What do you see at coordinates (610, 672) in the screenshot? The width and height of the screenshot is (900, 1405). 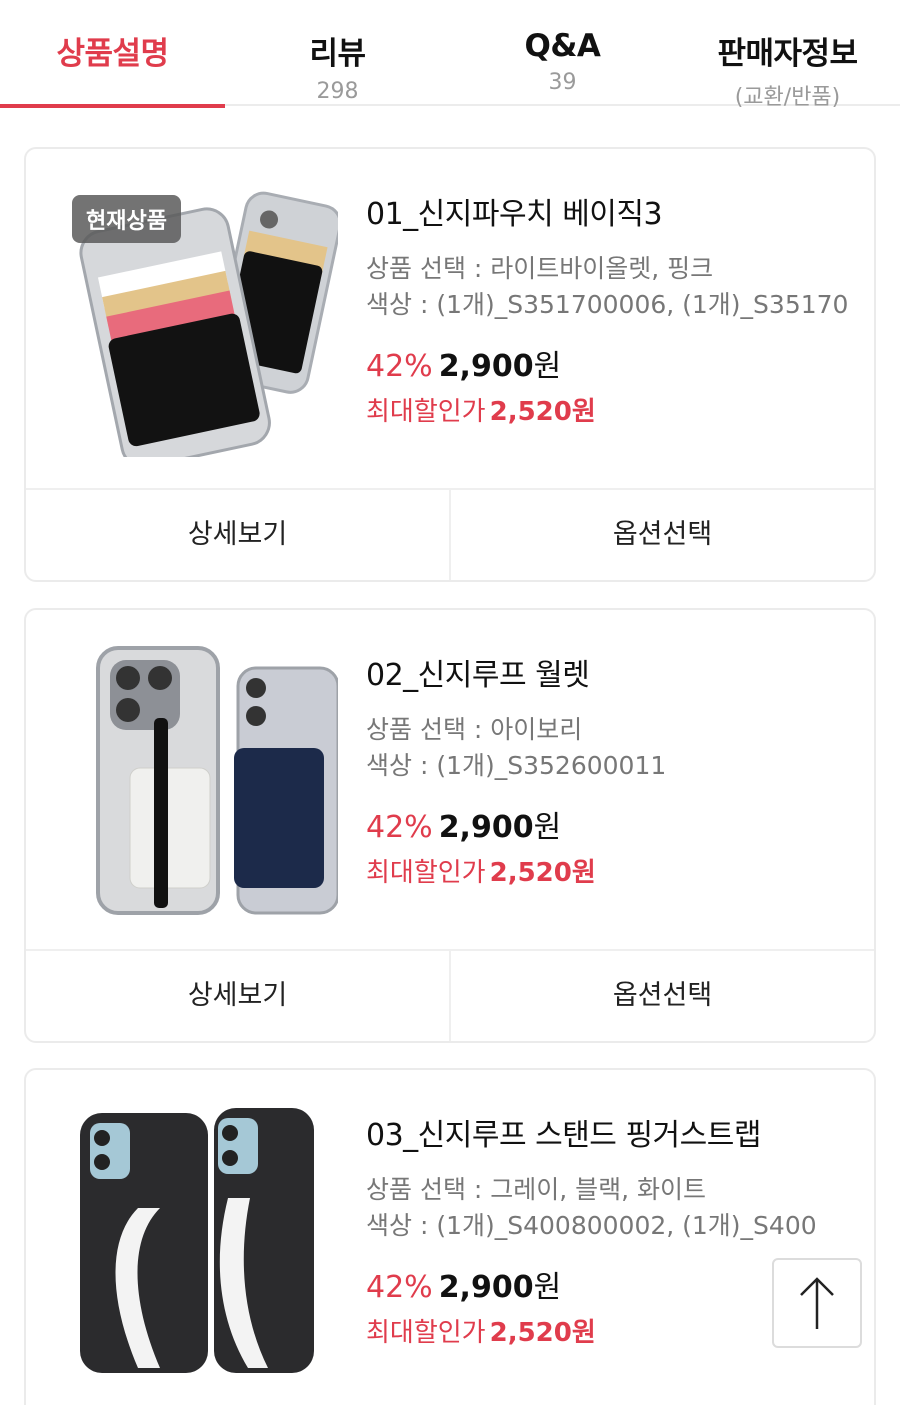 I see `product-name: 02_신지루프 월렛` at bounding box center [610, 672].